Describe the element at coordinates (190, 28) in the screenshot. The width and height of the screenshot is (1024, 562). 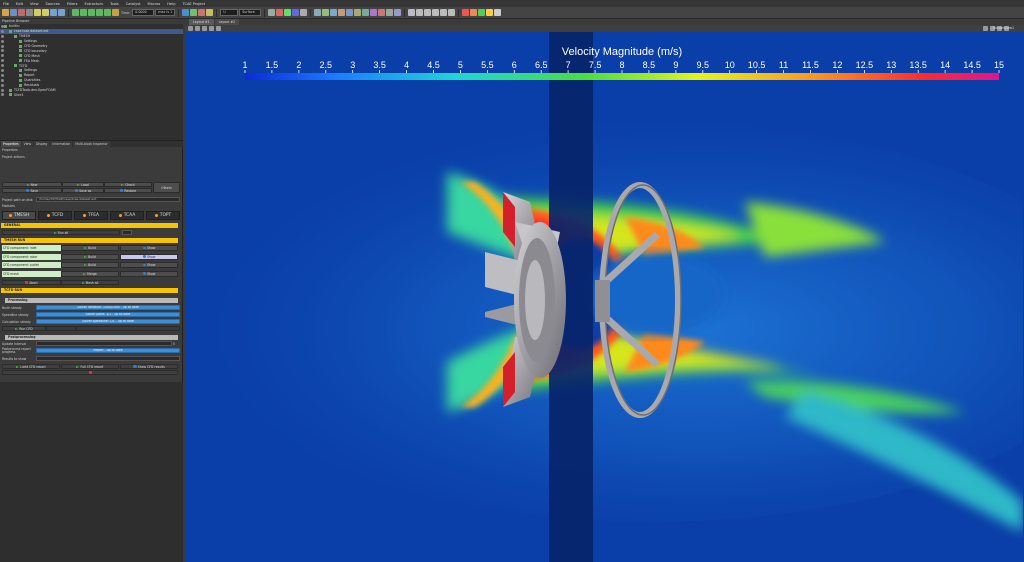
I see `show-center-icon` at that location.